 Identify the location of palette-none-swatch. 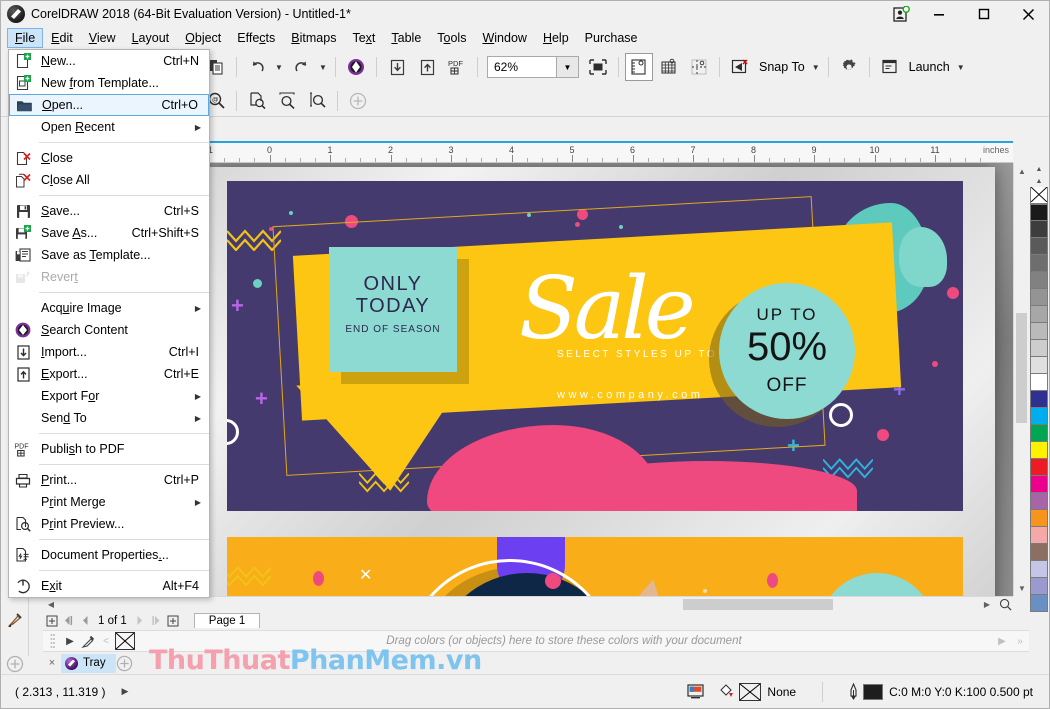
(1039, 195).